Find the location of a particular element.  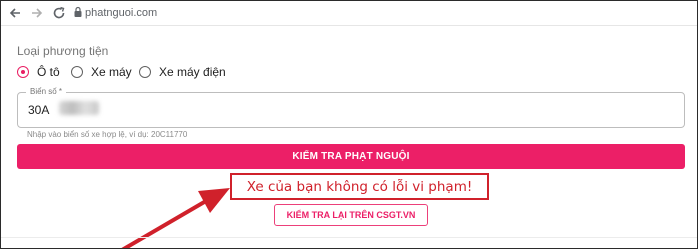

vehicle-type-label: Loại phương tiện is located at coordinates (63, 51).